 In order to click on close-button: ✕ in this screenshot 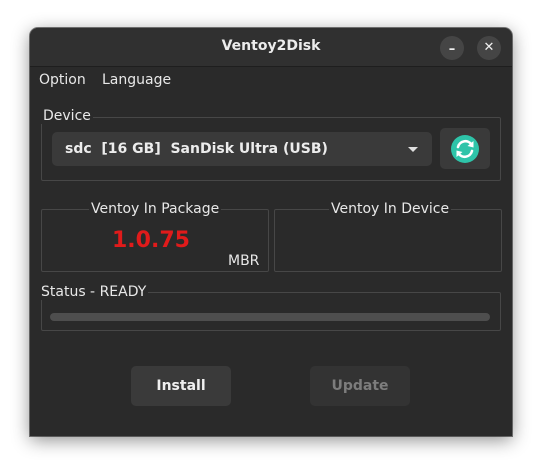, I will do `click(489, 48)`.